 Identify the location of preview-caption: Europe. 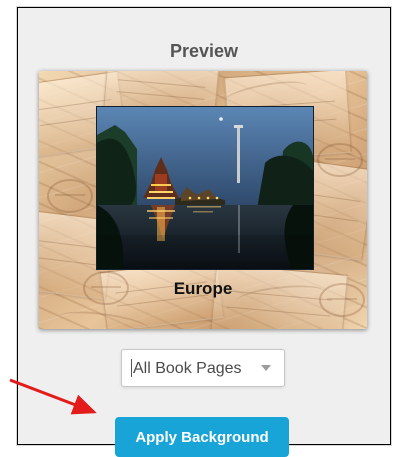
(203, 288).